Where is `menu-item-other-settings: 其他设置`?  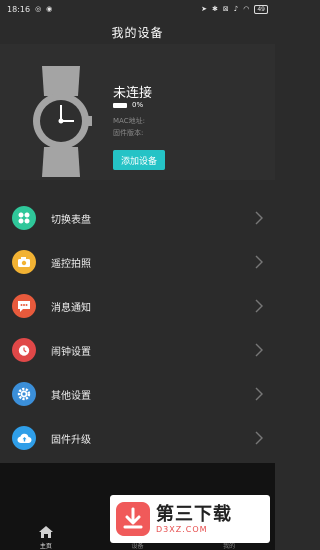 menu-item-other-settings: 其他设置 is located at coordinates (137, 394).